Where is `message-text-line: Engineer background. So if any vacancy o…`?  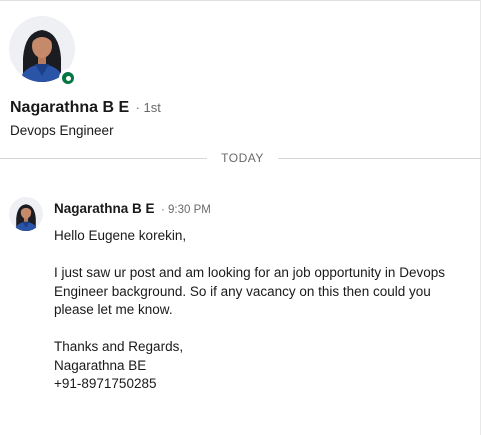
message-text-line: Engineer background. So if any vacancy o… is located at coordinates (242, 291).